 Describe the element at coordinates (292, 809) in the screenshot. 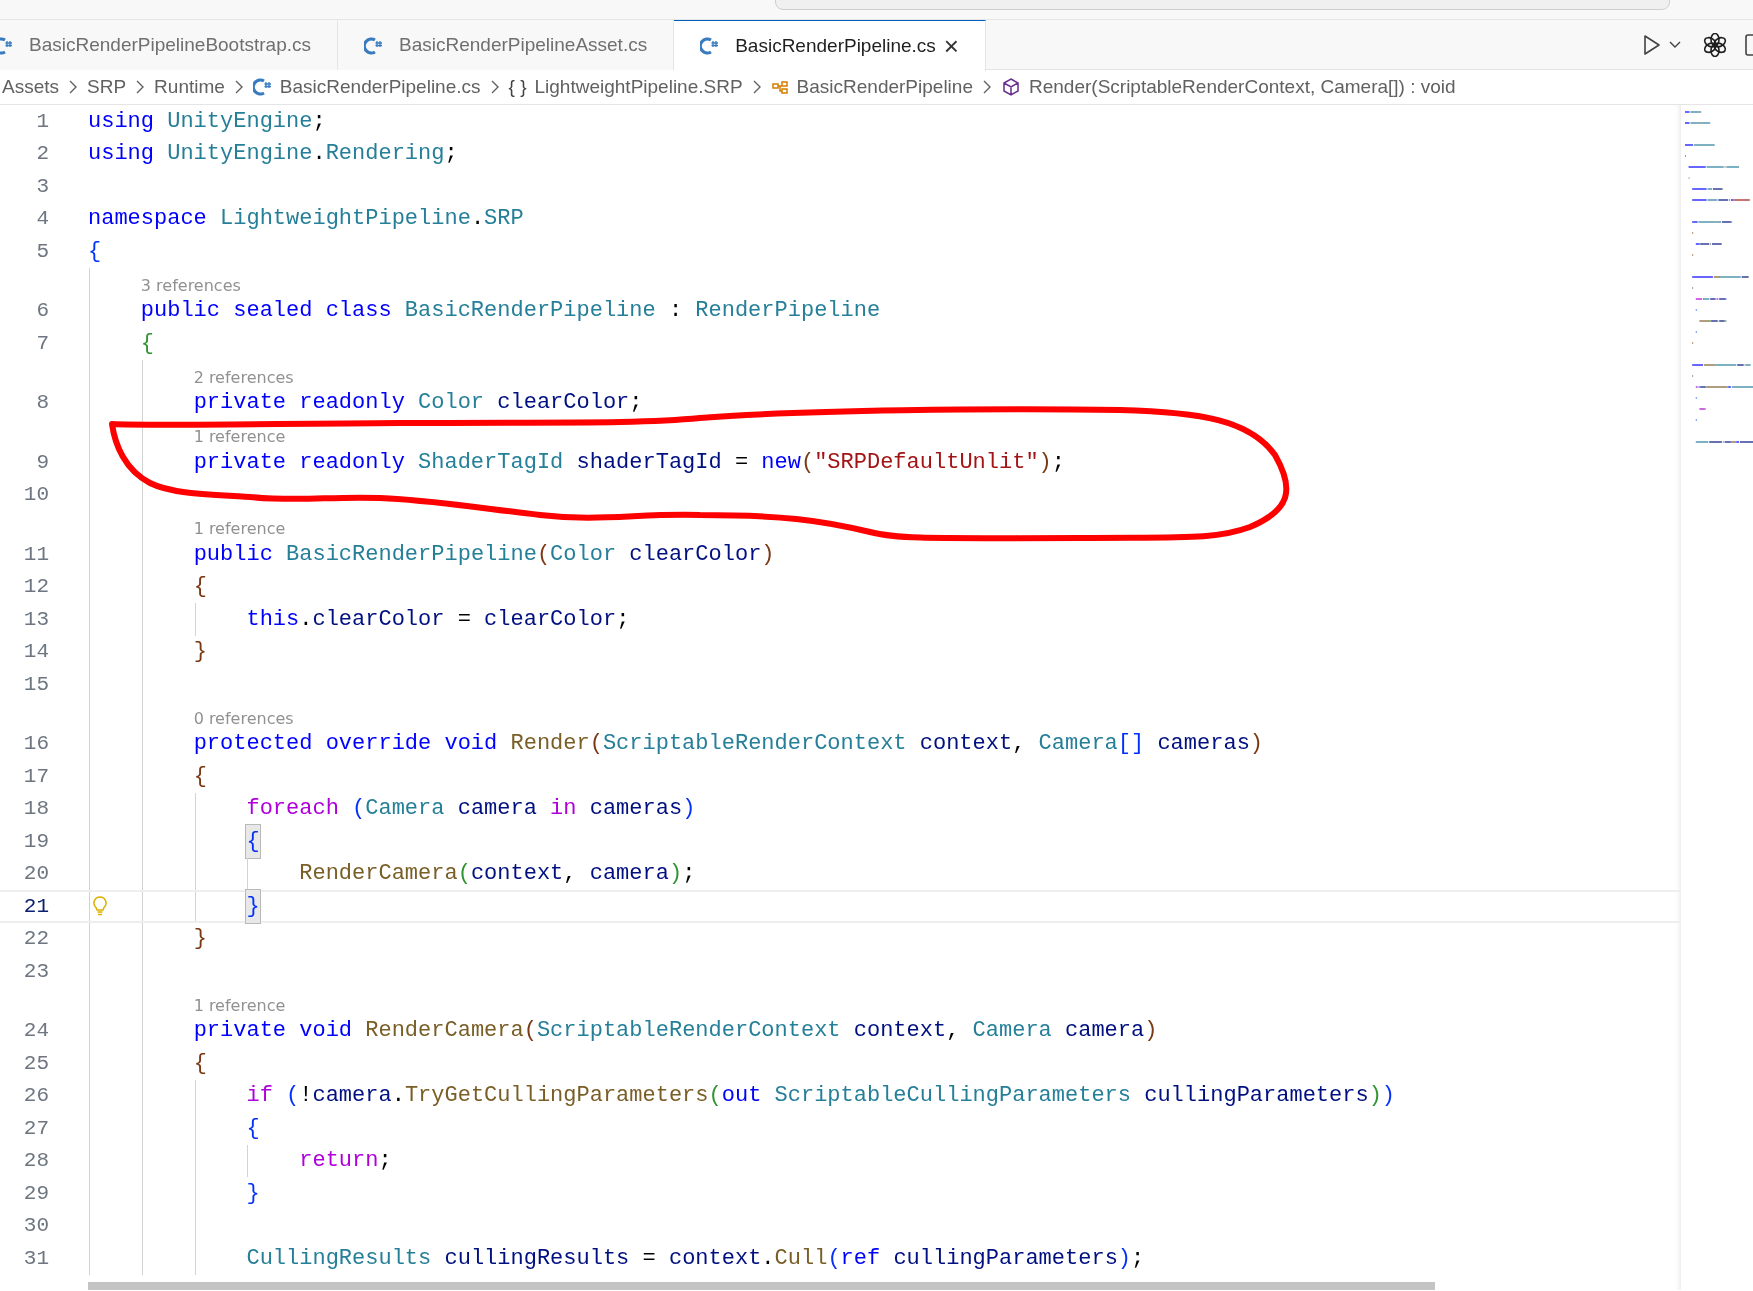

I see `code-token: foreach` at that location.